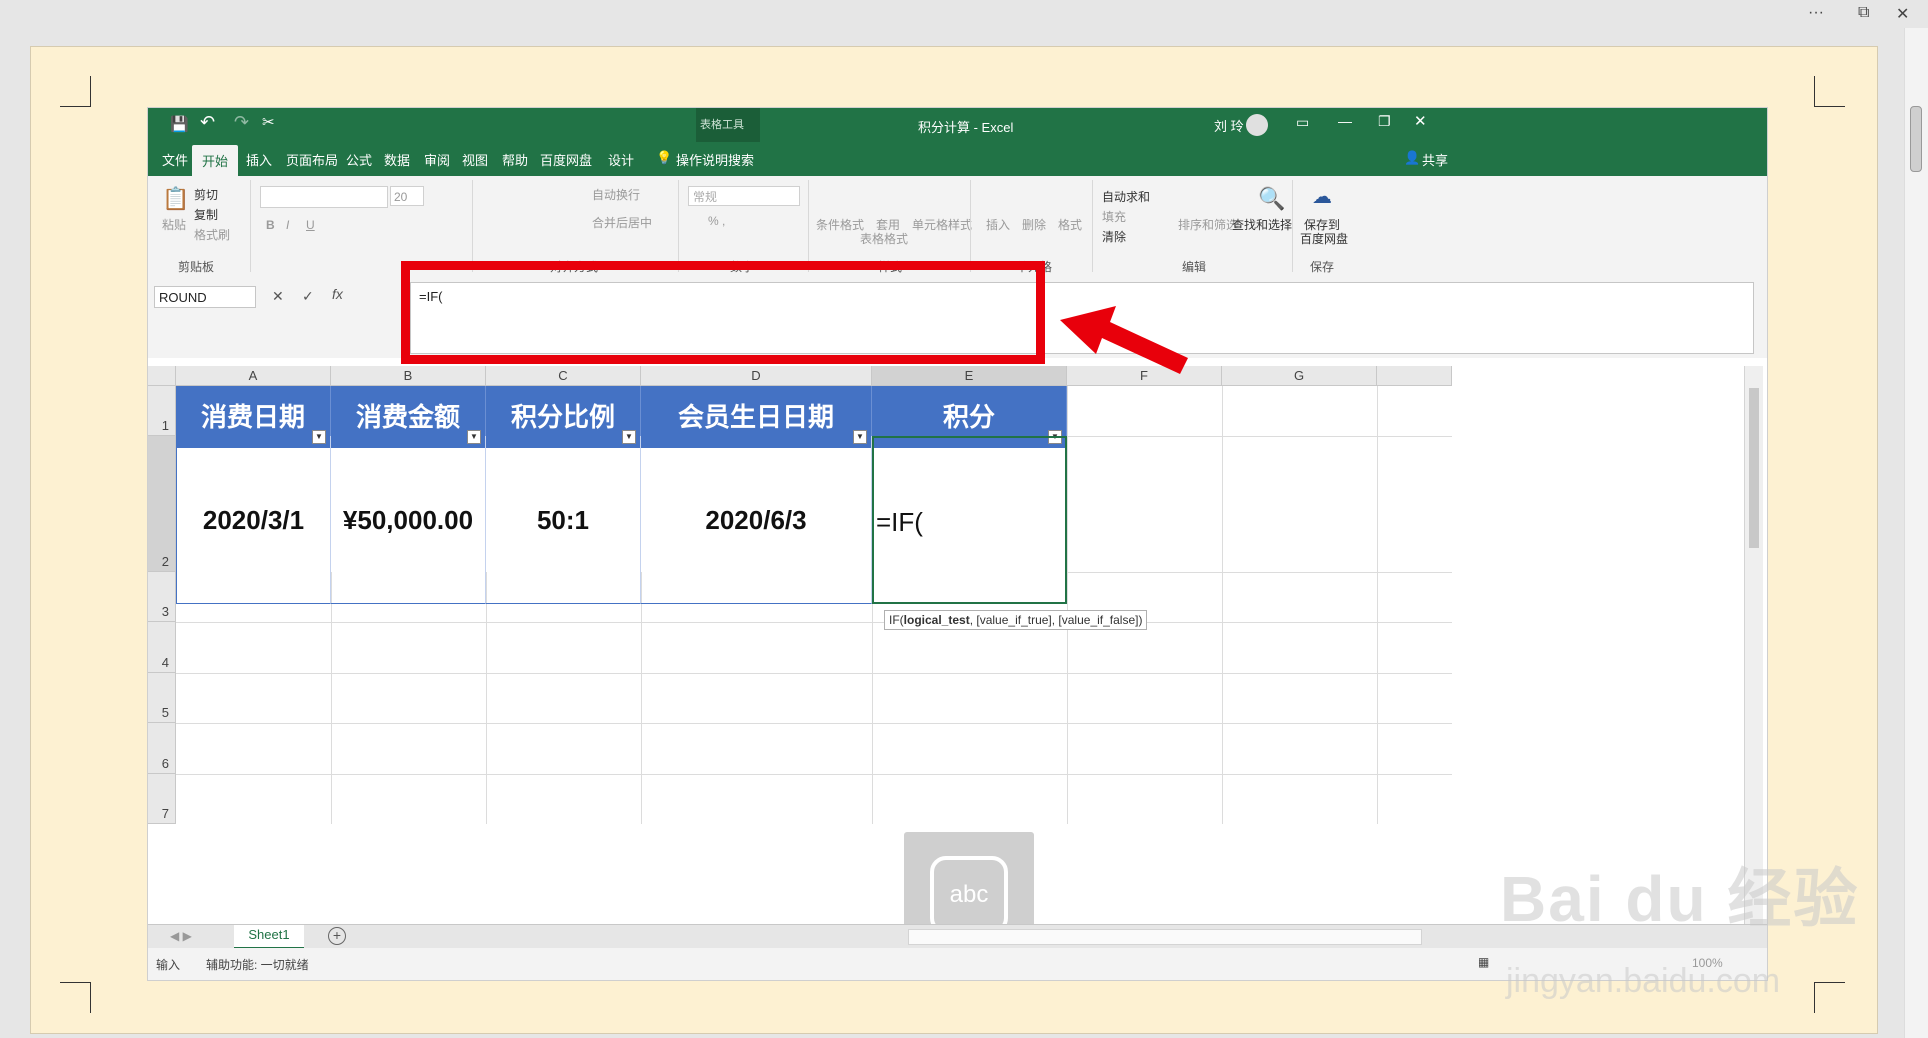  Describe the element at coordinates (744, 196) in the screenshot. I see `number-format-box: 常规` at that location.